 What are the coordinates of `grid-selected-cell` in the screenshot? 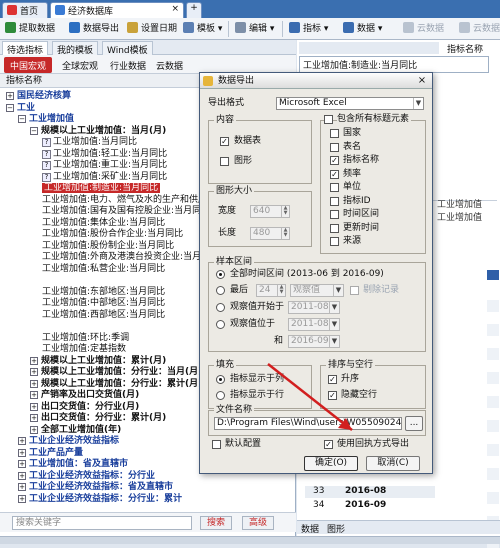 It's located at (493, 275).